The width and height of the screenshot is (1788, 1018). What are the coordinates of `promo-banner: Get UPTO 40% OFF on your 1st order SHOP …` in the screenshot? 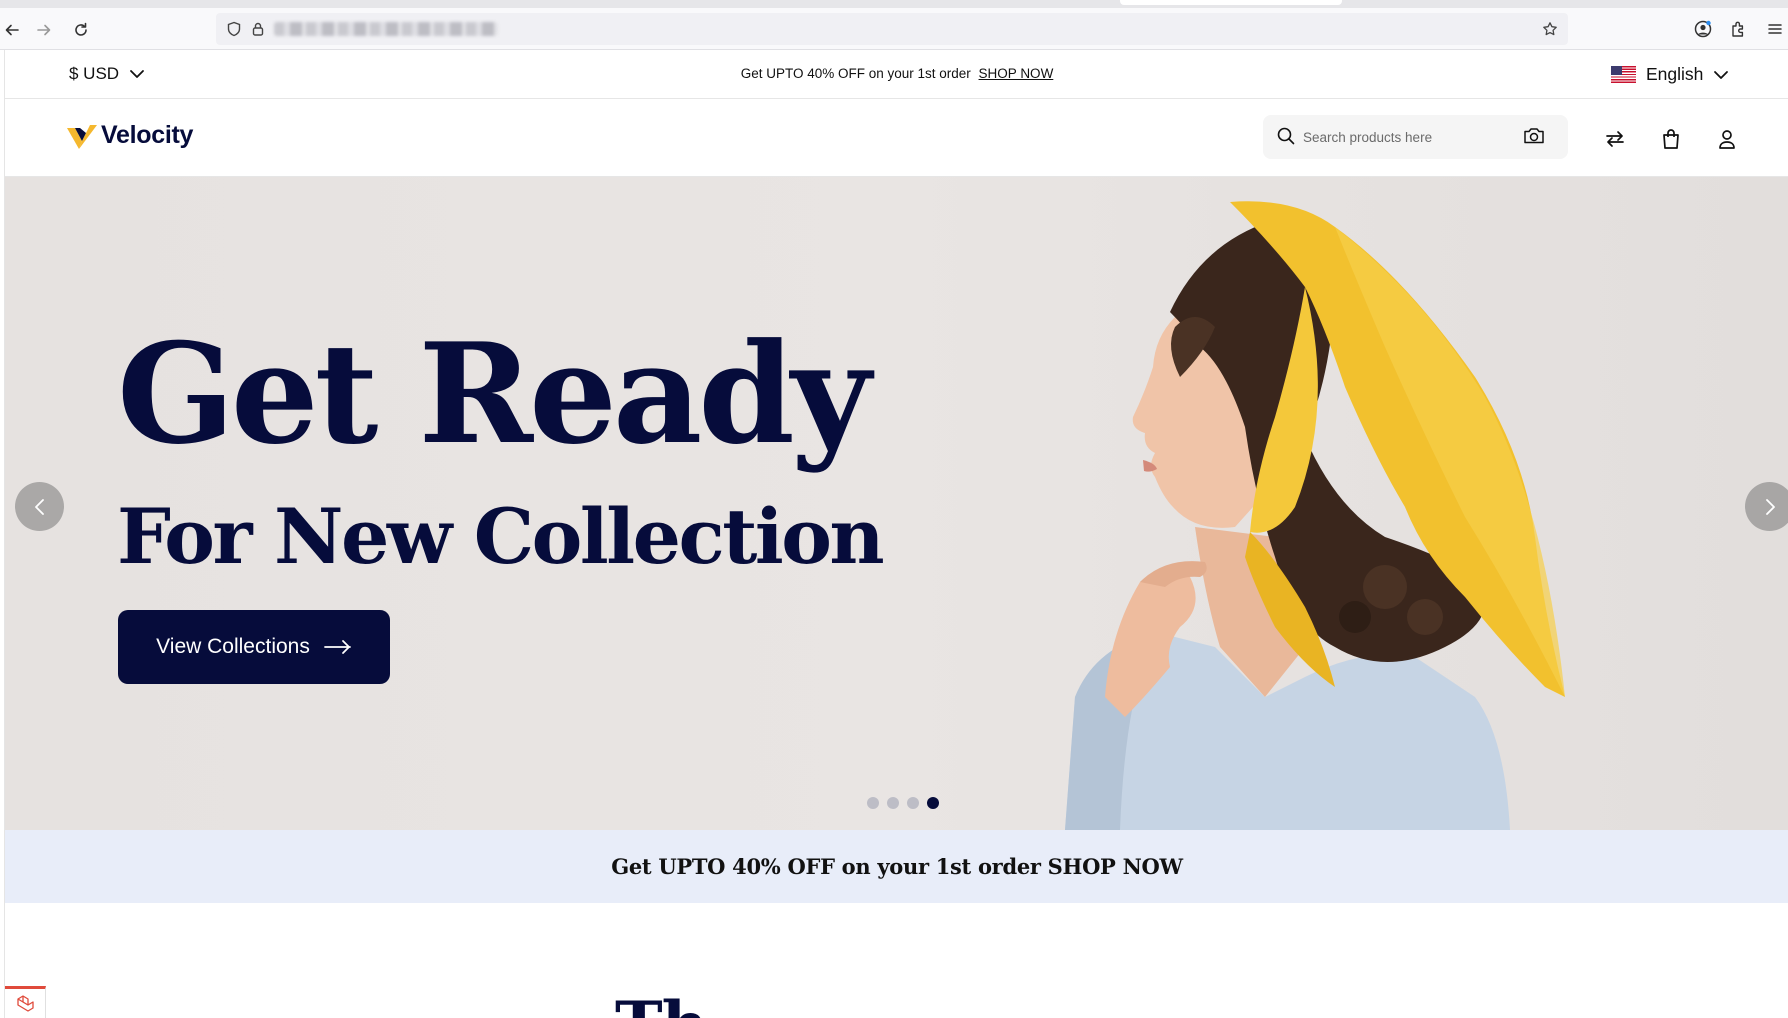 It's located at (896, 73).